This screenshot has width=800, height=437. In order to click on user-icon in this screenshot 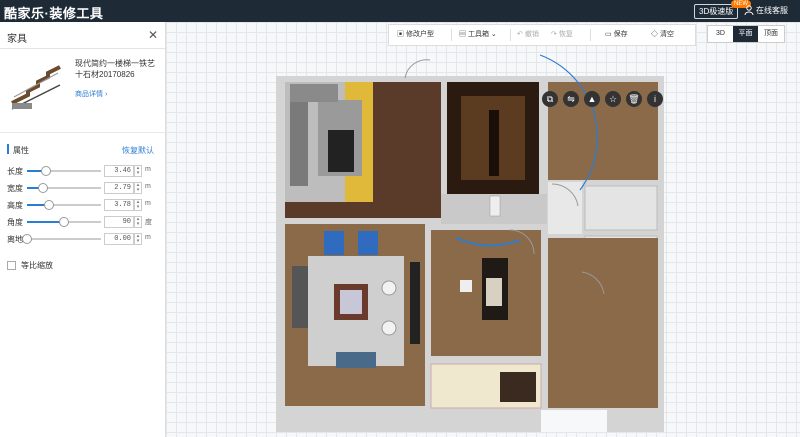, I will do `click(749, 10)`.